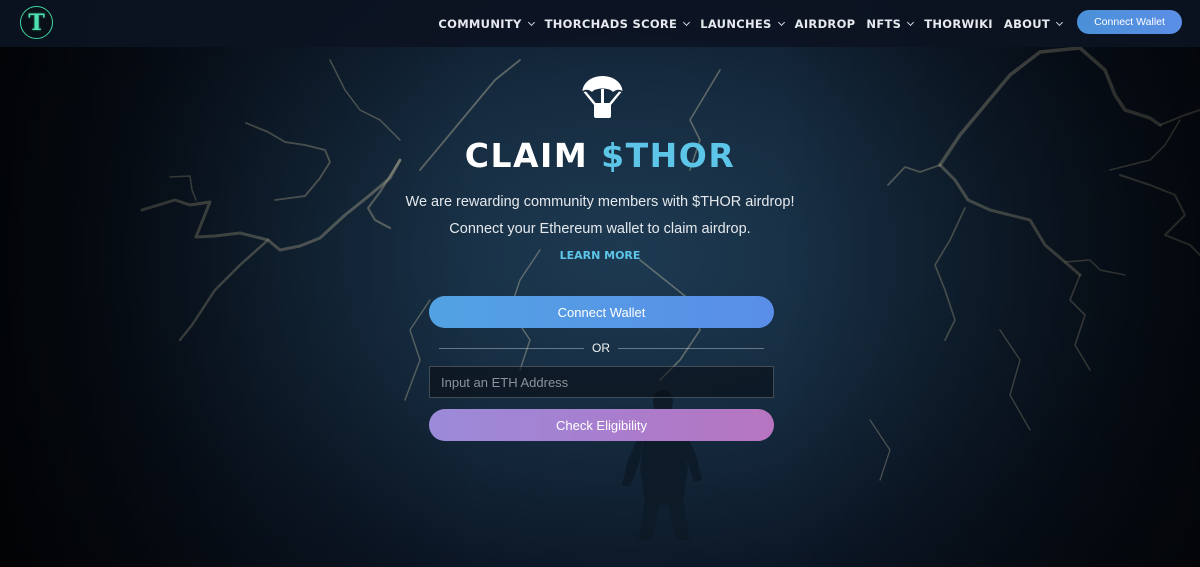 This screenshot has width=1200, height=567. Describe the element at coordinates (600, 255) in the screenshot. I see `learn-more-link: LEARN MORE` at that location.